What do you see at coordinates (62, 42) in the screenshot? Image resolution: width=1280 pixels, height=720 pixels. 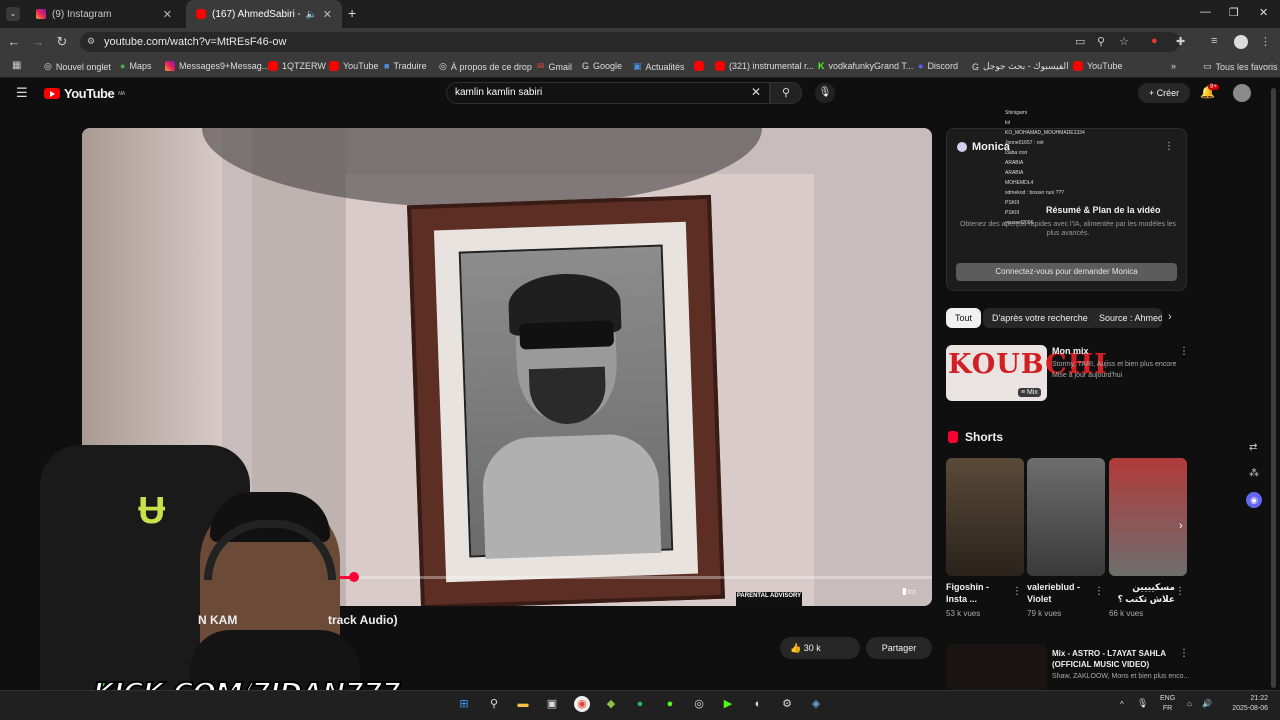 I see `reload-icon: ↻` at bounding box center [62, 42].